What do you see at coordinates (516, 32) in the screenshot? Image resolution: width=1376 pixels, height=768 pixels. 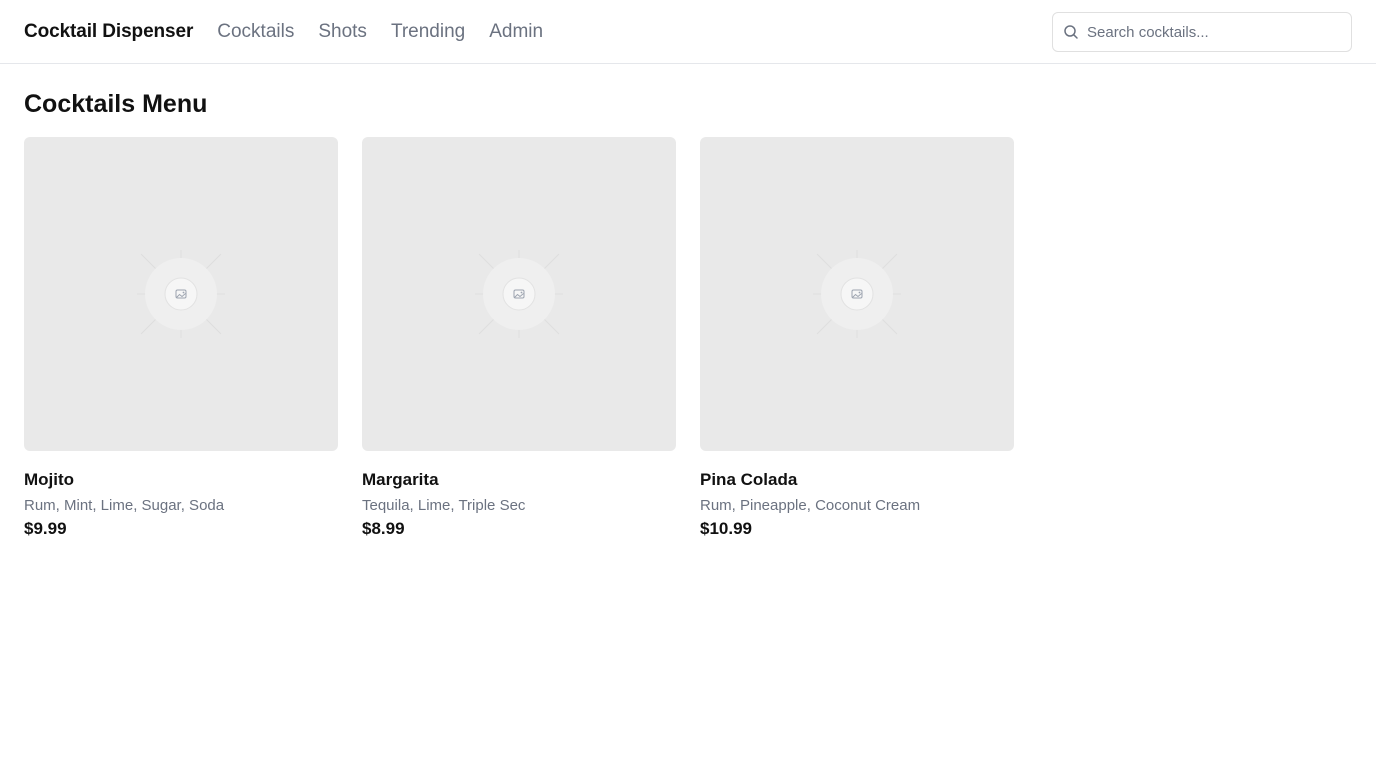 I see `nav-admin-link: Admin` at bounding box center [516, 32].